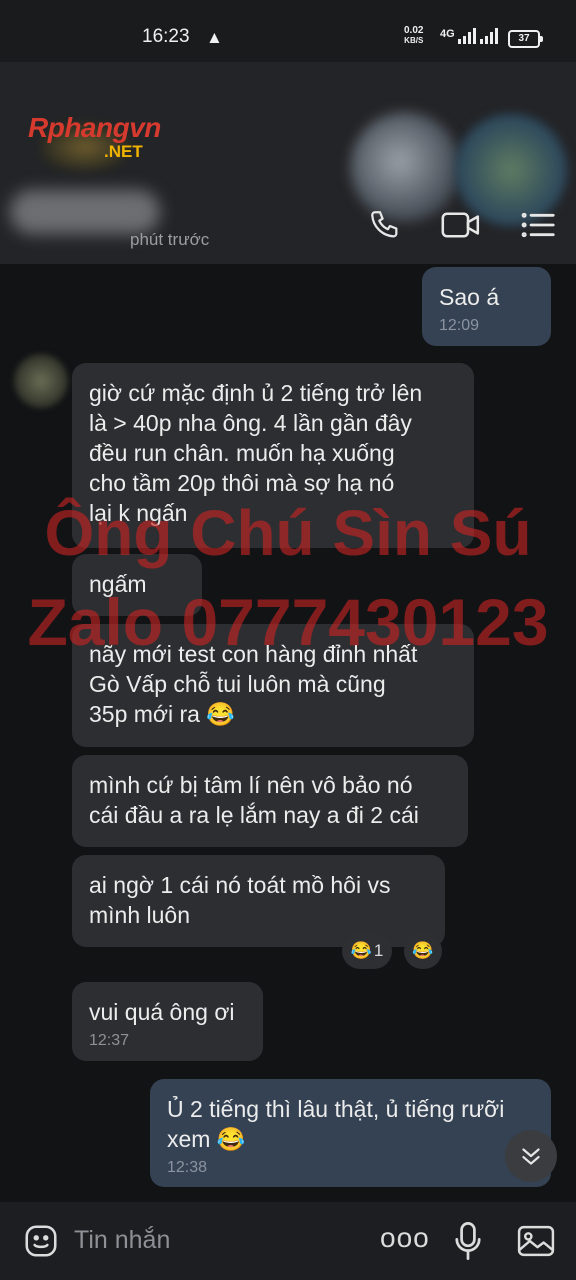  I want to click on logo-sub-text: .NET, so click(123, 151).